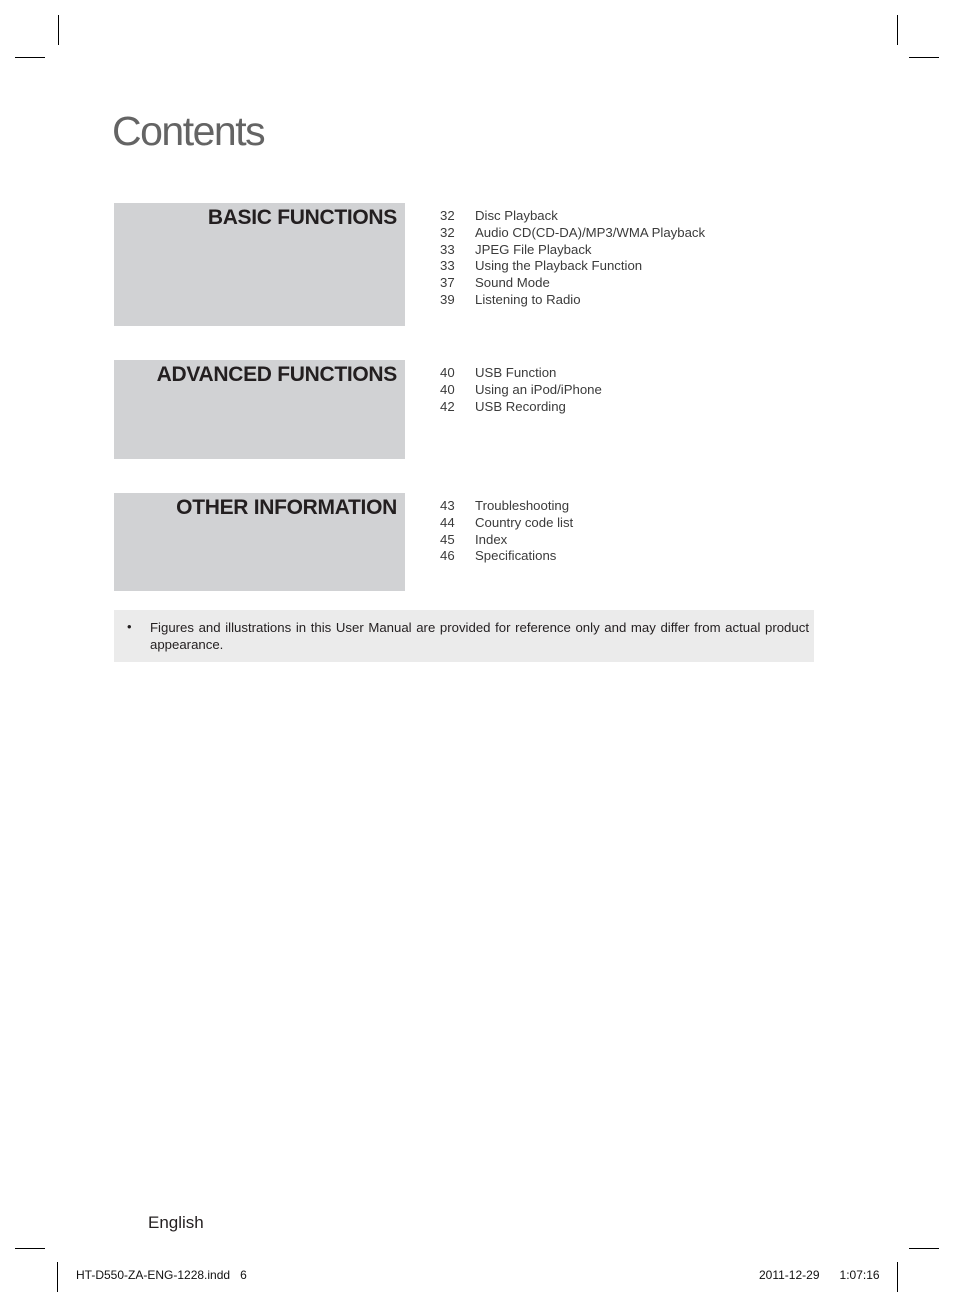  What do you see at coordinates (447, 406) in the screenshot?
I see `toc-page-number: 42` at bounding box center [447, 406].